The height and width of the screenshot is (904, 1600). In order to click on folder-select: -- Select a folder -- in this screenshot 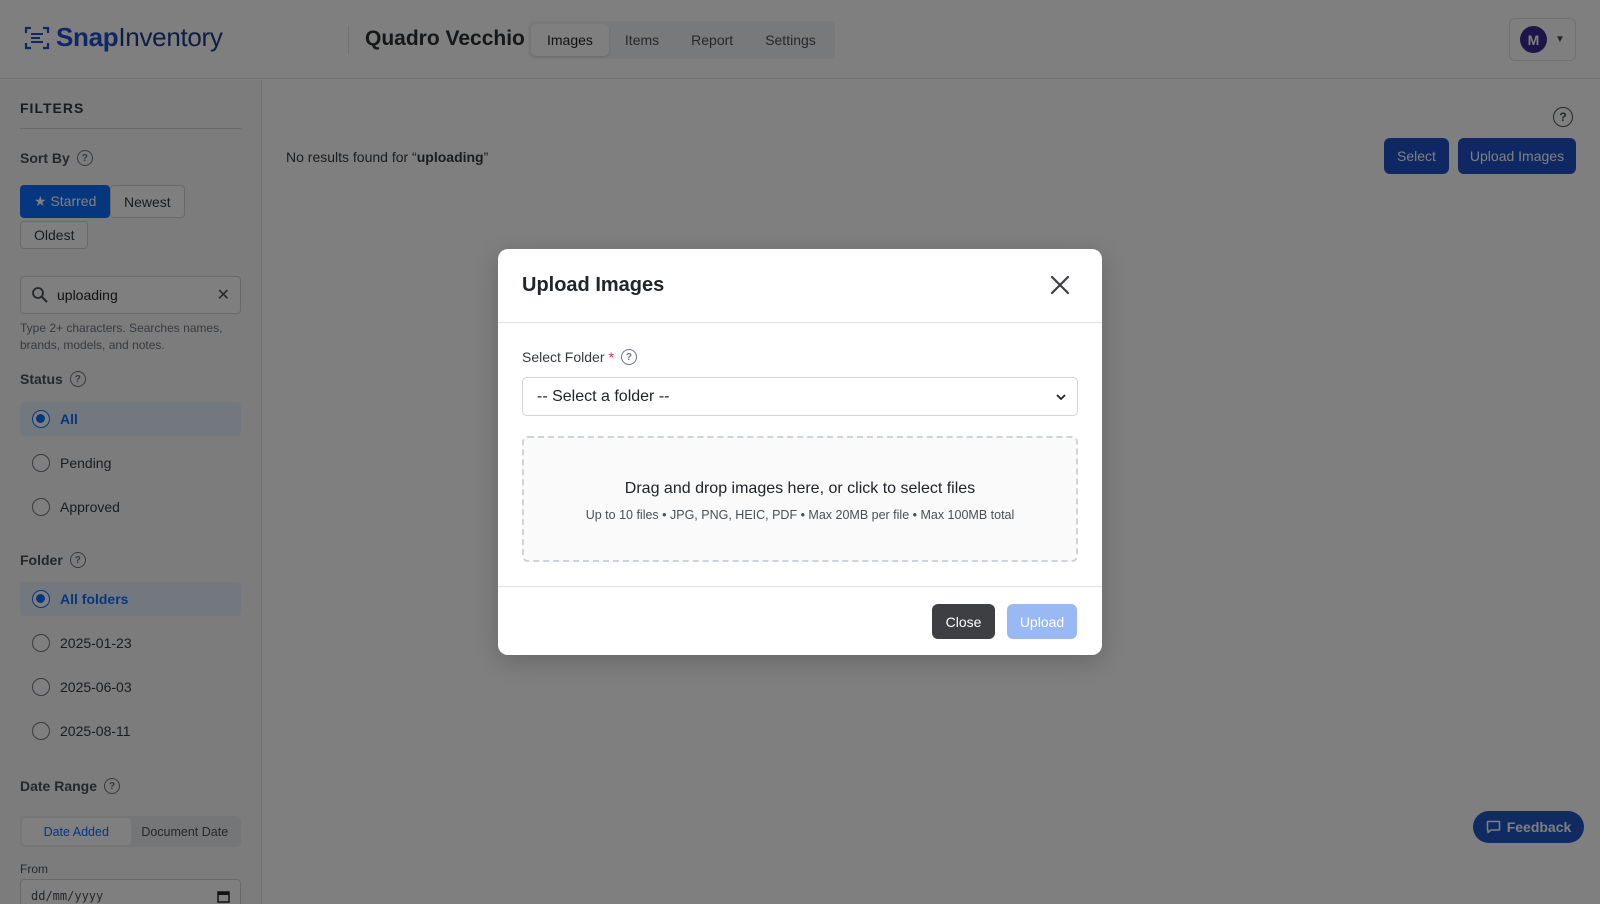, I will do `click(800, 396)`.